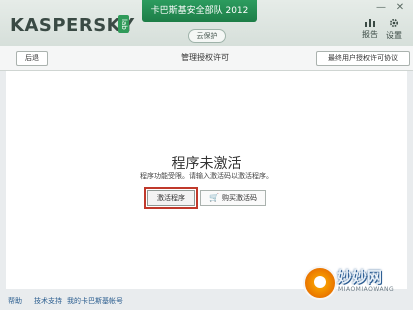 The image size is (413, 310). I want to click on kaspersky-lab-badge: lab, so click(123, 24).